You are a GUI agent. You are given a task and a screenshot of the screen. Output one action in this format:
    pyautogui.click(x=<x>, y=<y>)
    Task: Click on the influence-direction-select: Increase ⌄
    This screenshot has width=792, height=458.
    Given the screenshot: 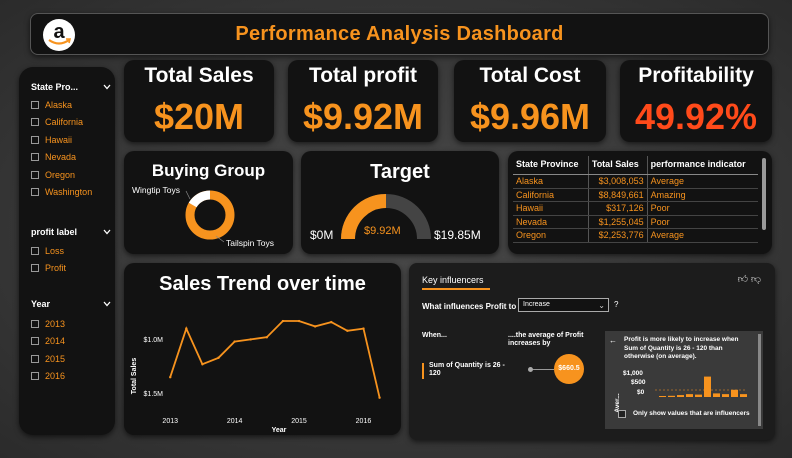 What is the action you would take?
    pyautogui.click(x=563, y=305)
    